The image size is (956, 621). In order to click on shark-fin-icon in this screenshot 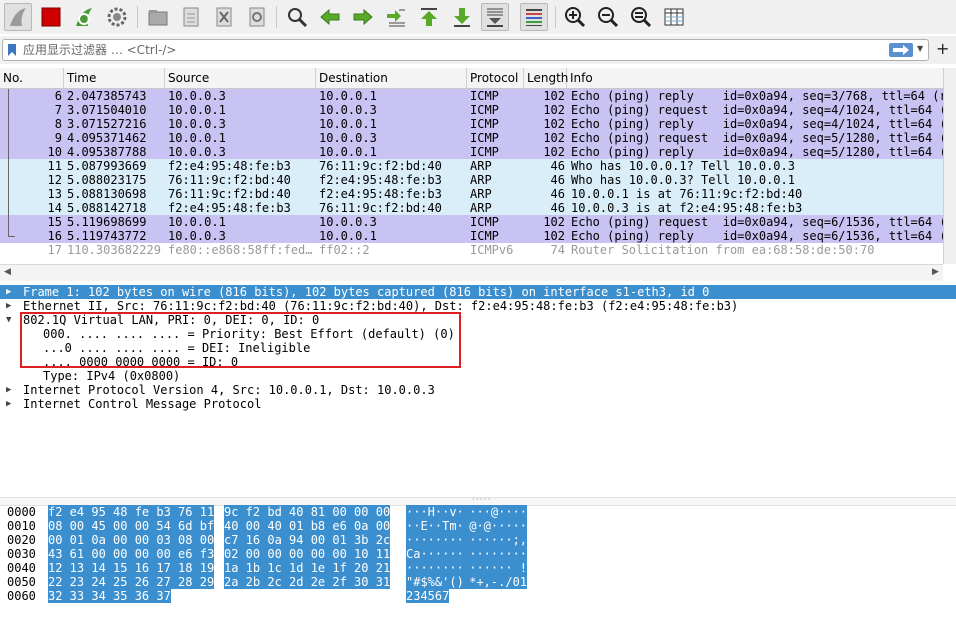, I will do `click(18, 17)`.